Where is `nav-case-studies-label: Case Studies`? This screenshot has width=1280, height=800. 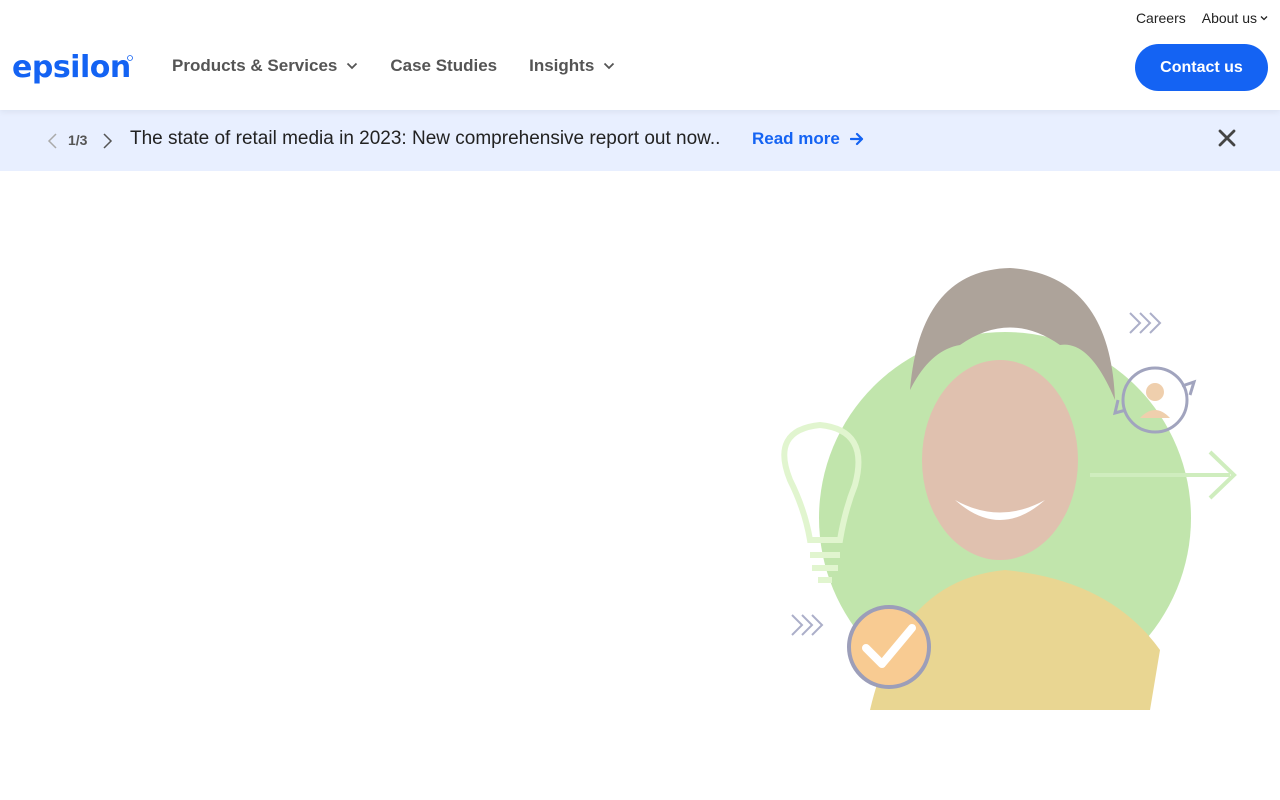 nav-case-studies-label: Case Studies is located at coordinates (444, 65).